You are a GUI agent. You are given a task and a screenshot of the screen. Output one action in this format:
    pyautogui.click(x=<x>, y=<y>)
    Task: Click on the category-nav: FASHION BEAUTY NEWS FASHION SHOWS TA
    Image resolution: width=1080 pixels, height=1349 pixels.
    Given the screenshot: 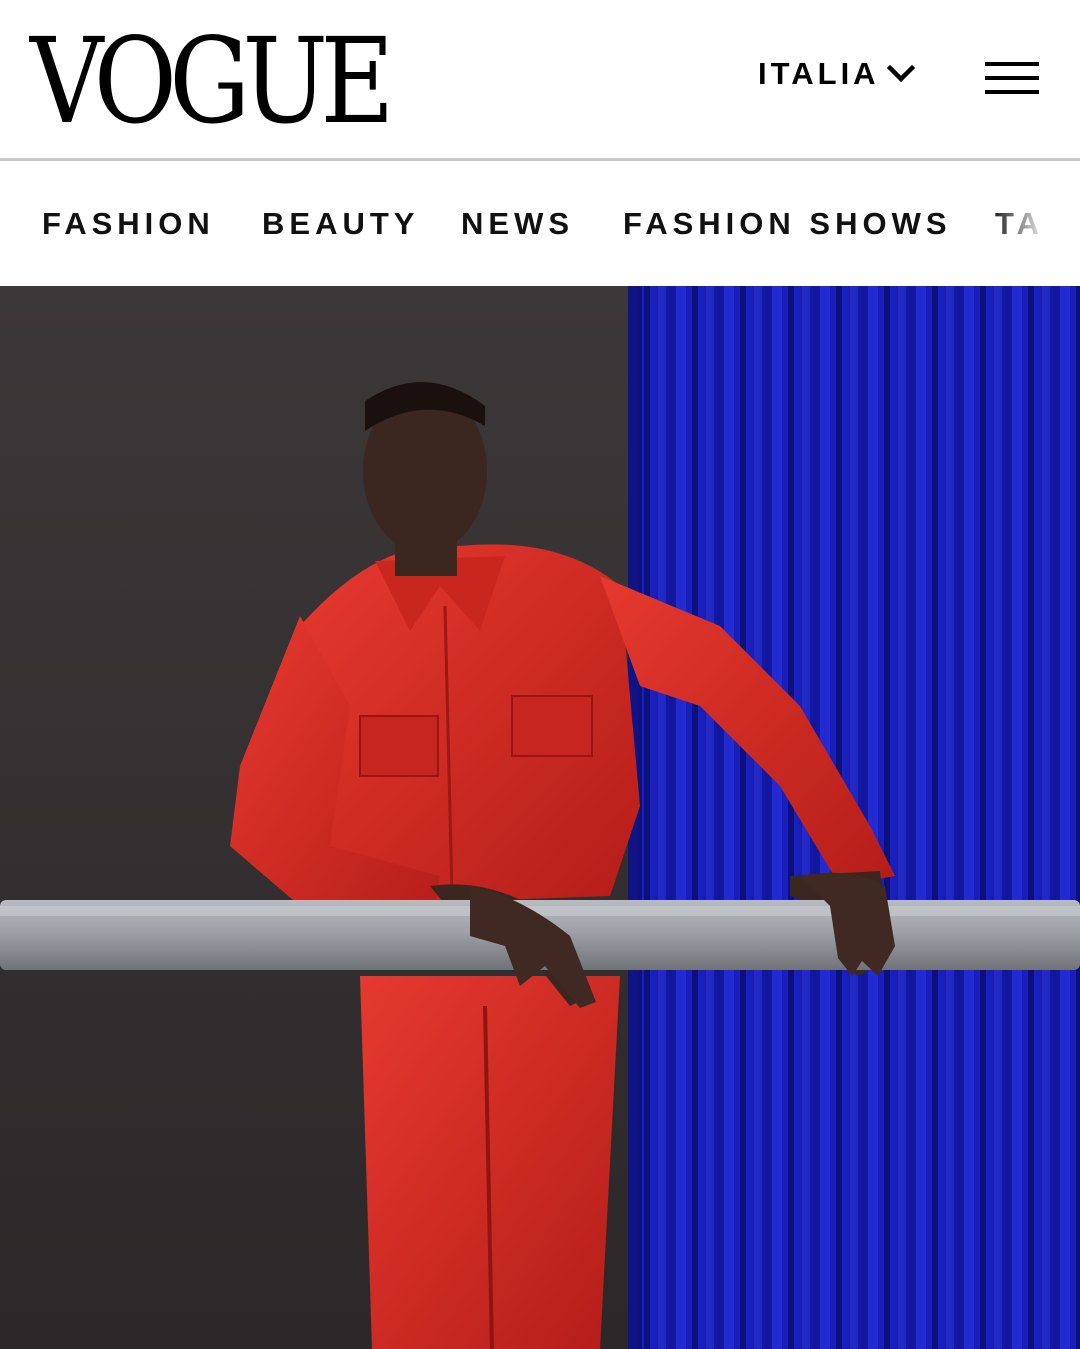 What is the action you would take?
    pyautogui.click(x=540, y=223)
    